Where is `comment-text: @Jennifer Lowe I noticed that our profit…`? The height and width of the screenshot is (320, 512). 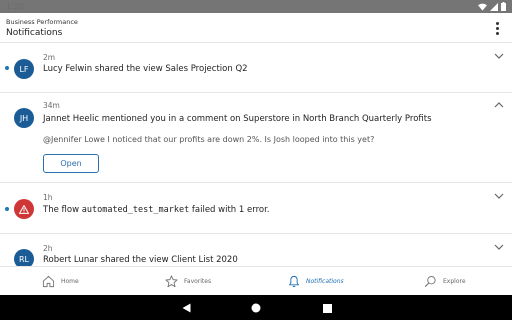
comment-text: @Jennifer Lowe I noticed that our profit… is located at coordinates (209, 139).